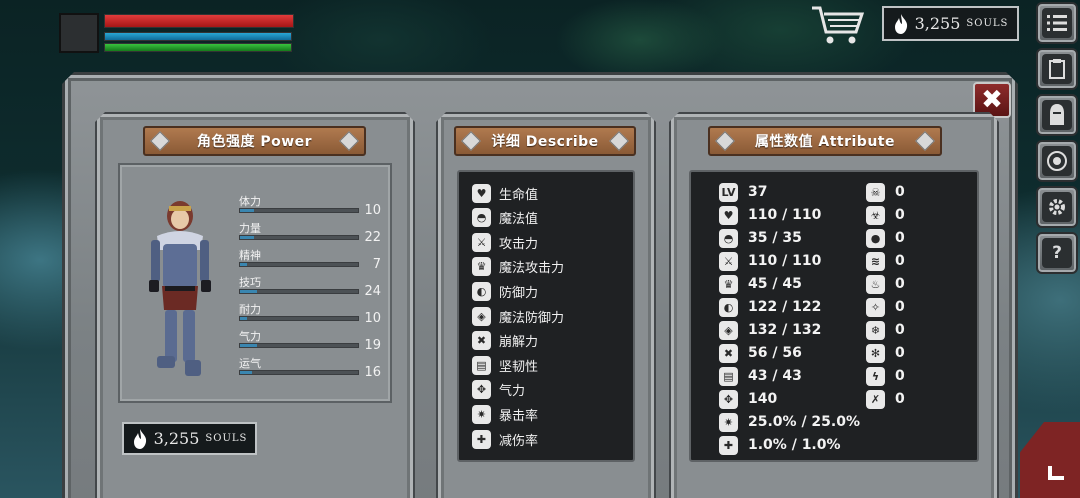 The width and height of the screenshot is (1080, 498). I want to click on player-portrait, so click(79, 33).